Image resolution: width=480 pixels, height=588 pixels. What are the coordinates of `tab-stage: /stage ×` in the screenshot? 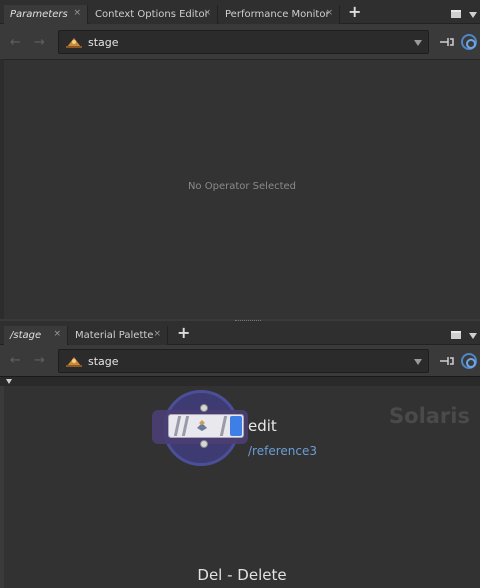 It's located at (36, 335).